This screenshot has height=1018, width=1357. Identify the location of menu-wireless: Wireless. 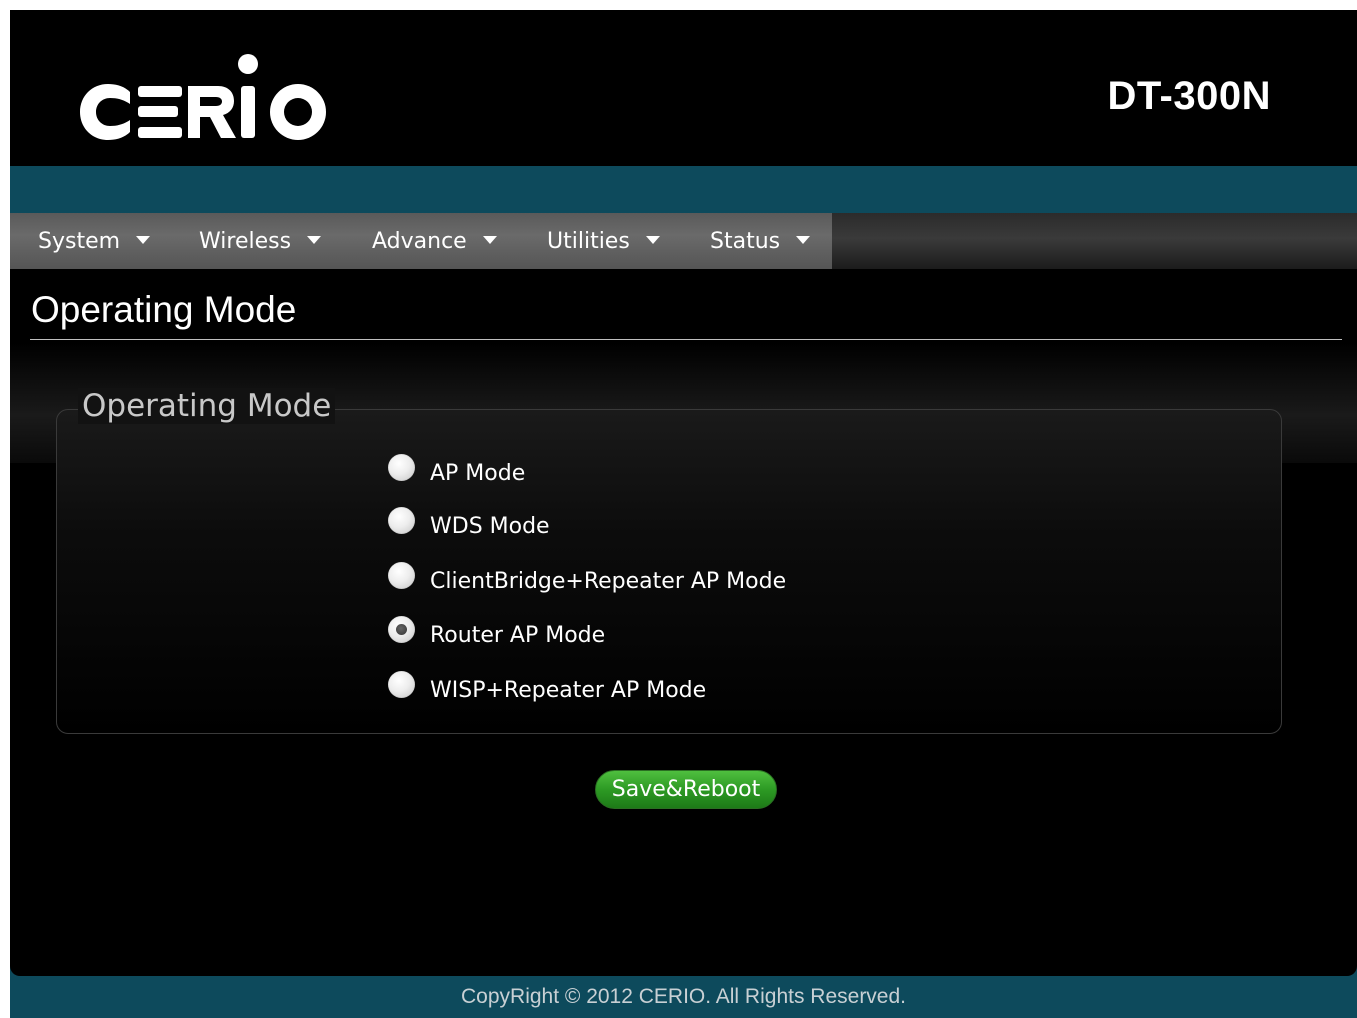
(260, 241).